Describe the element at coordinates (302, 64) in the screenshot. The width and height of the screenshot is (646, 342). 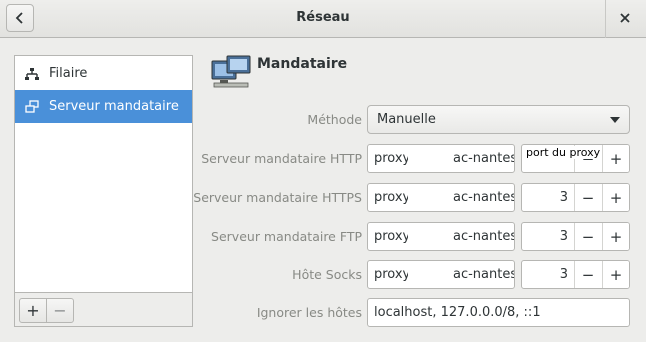
I see `panel-title: Mandataire` at that location.